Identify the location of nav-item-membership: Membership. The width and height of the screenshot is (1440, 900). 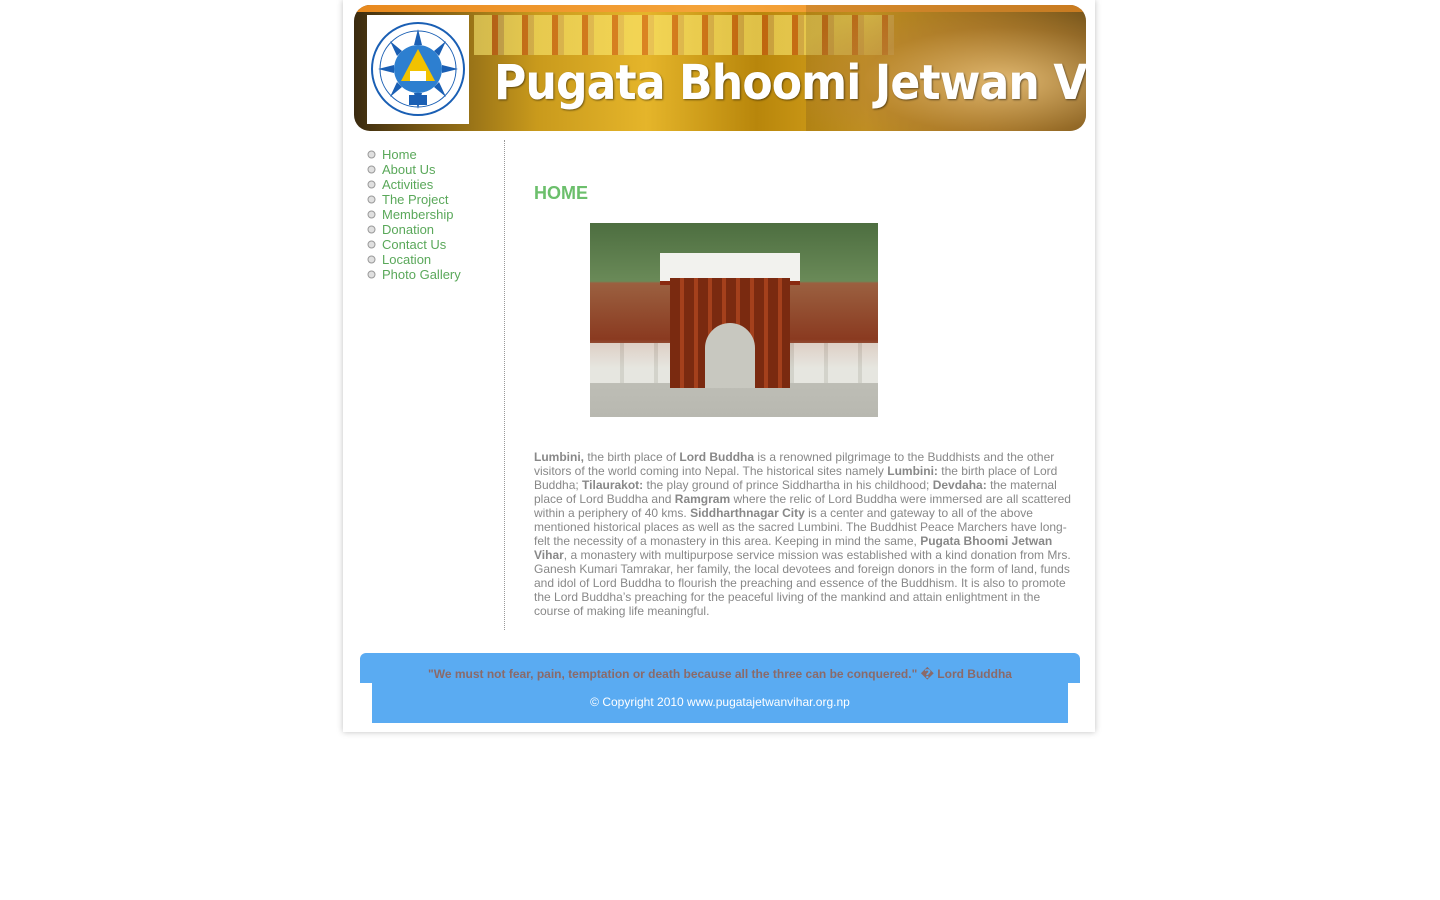
(432, 214).